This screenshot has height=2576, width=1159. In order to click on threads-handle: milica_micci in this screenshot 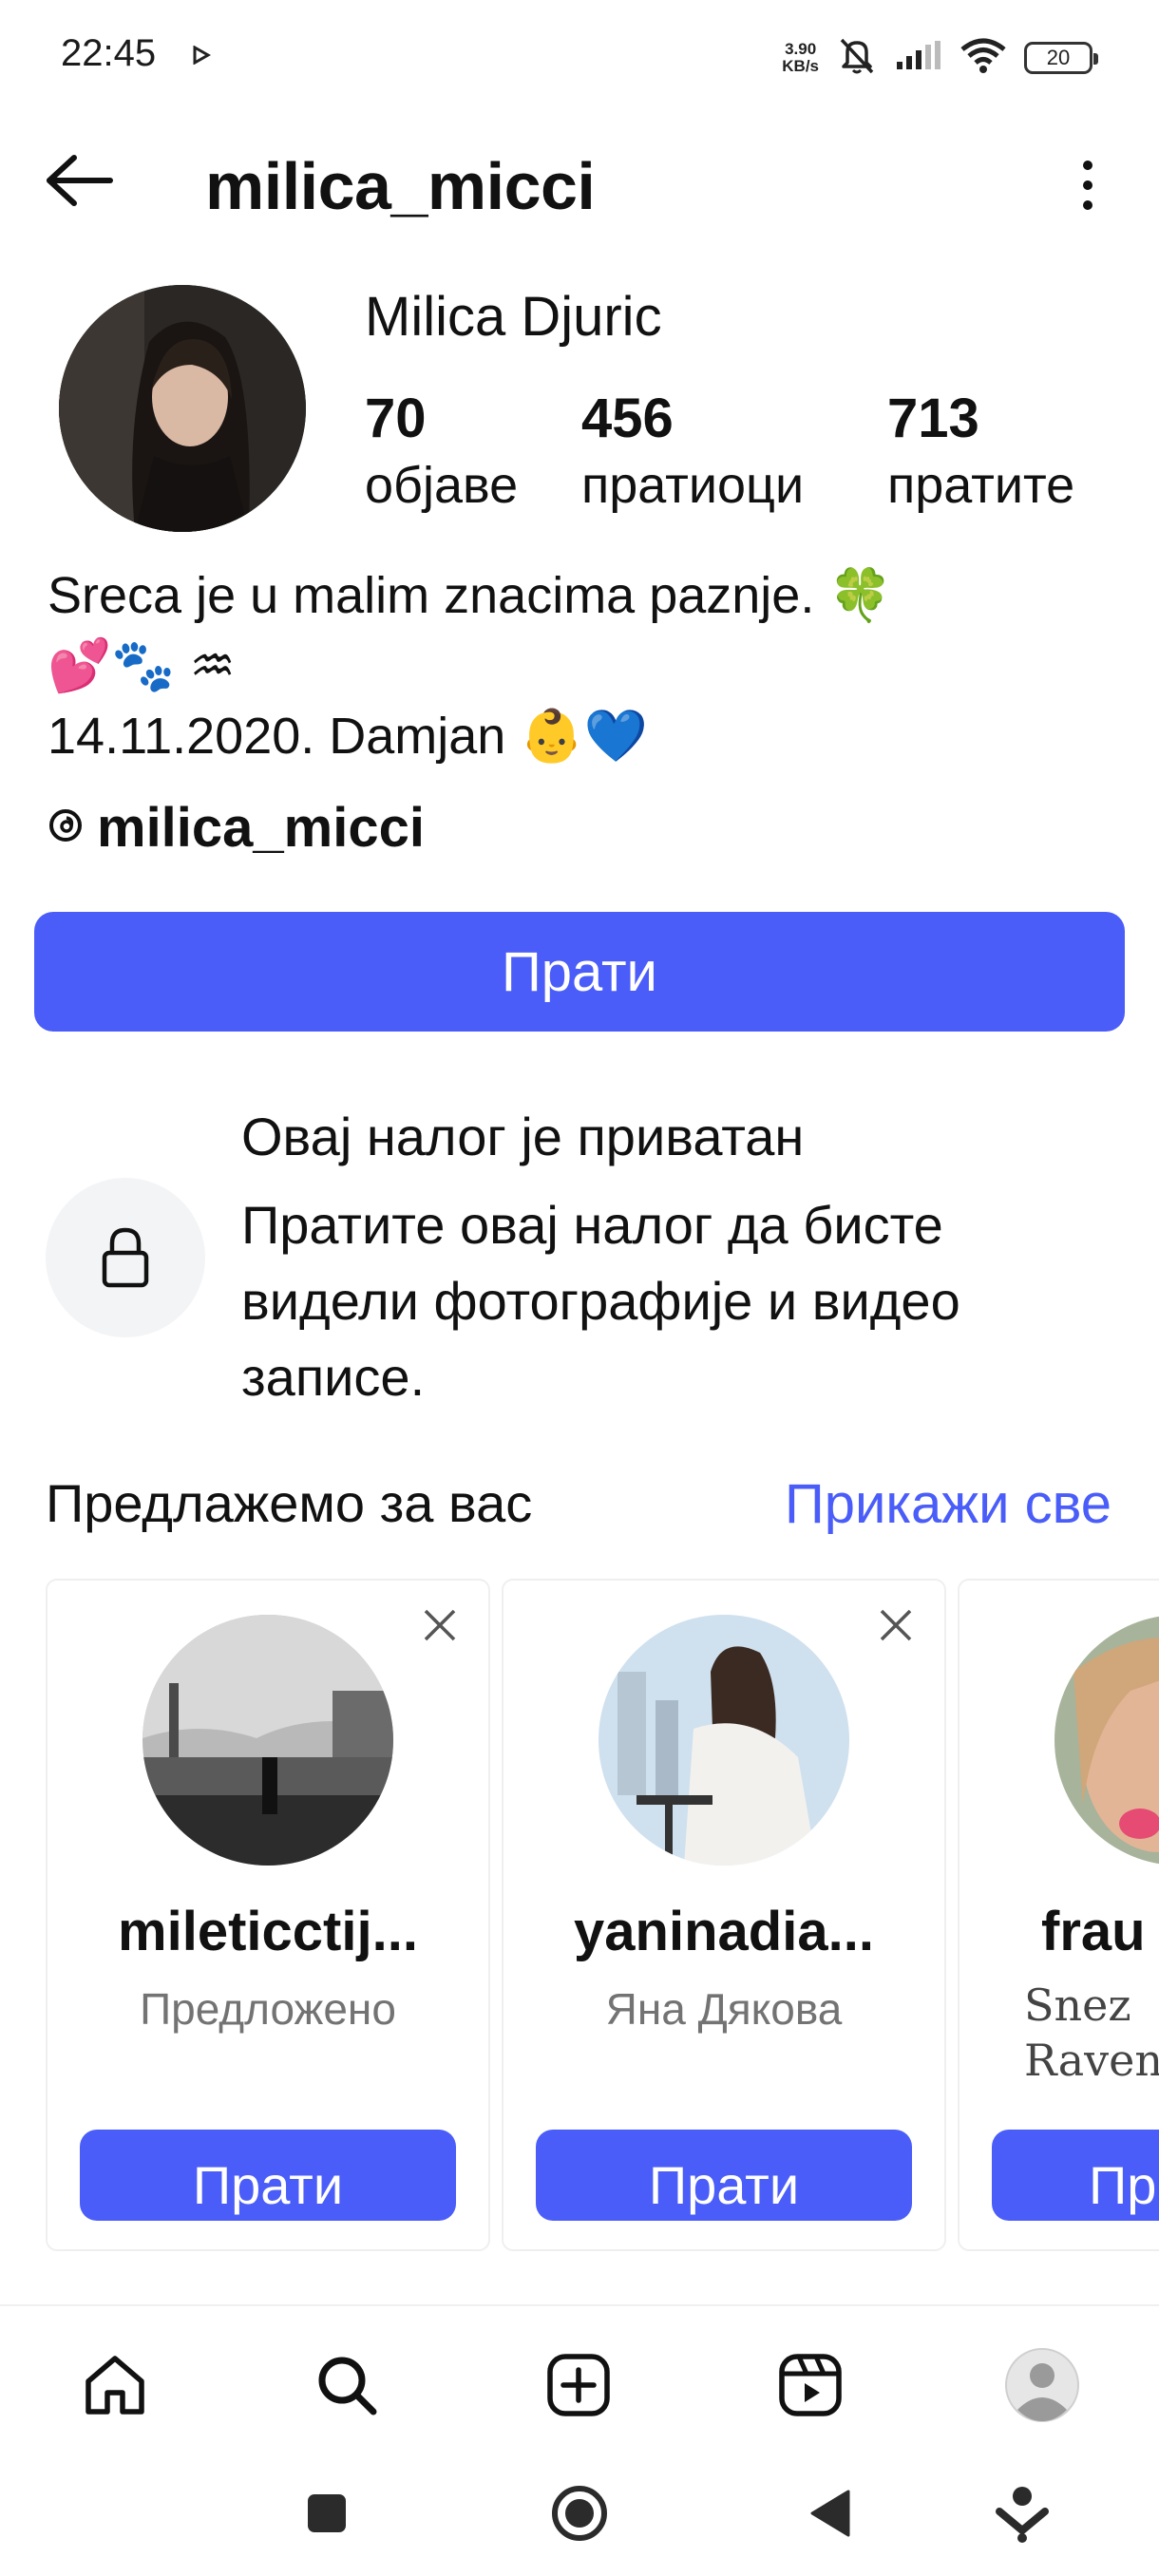, I will do `click(261, 828)`.